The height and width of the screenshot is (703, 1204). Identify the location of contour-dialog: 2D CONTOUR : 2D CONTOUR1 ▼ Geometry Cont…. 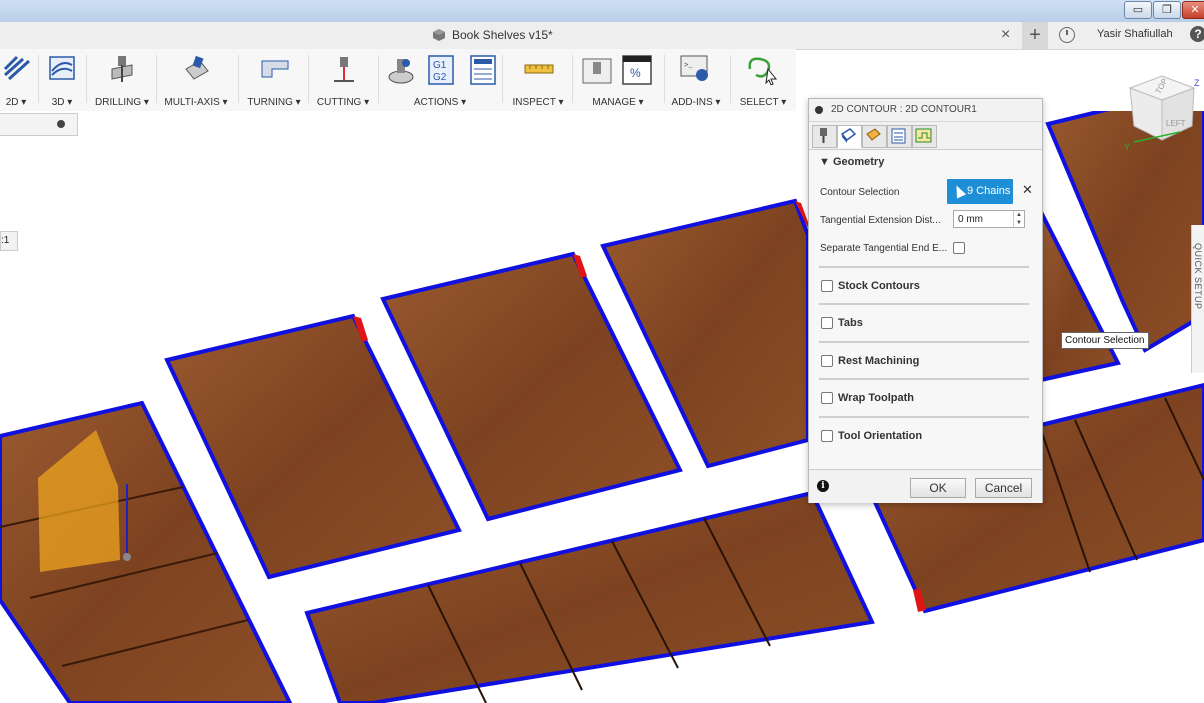
(925, 300).